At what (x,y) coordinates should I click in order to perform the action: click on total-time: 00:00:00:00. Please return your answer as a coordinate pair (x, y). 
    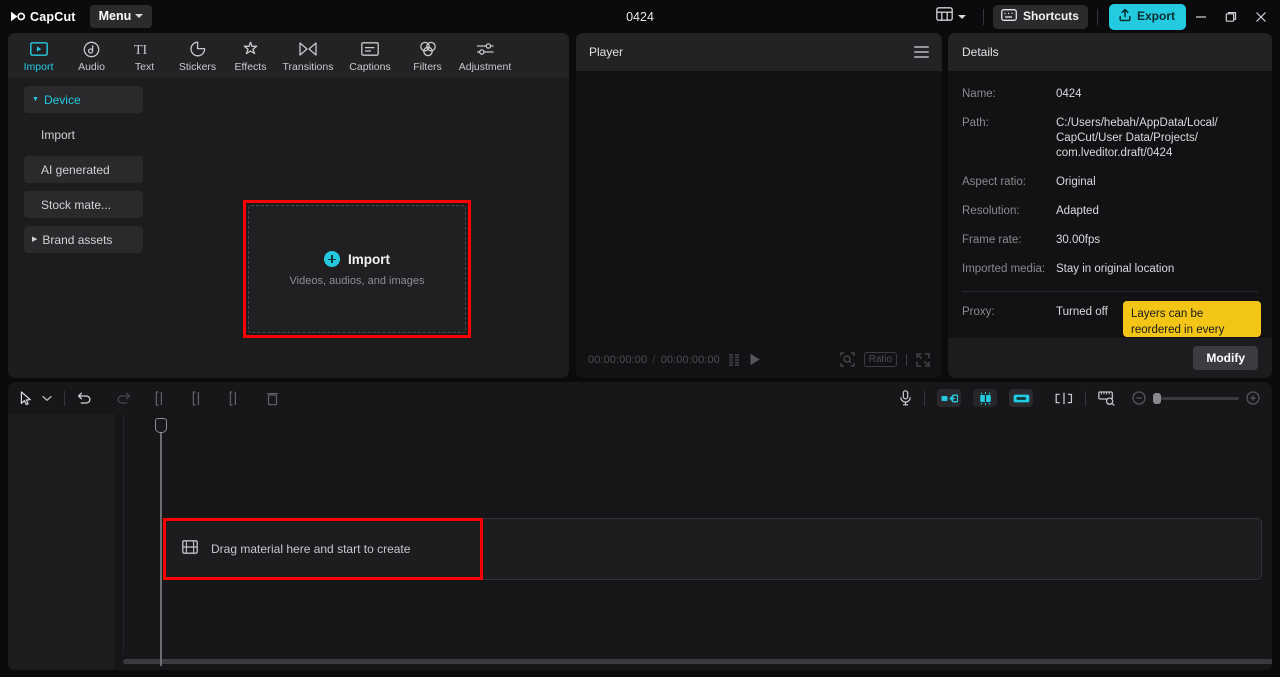
    Looking at the image, I should click on (690, 359).